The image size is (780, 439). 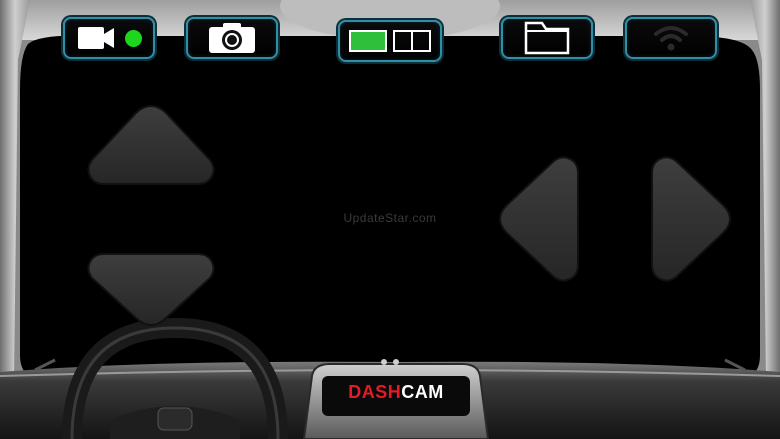 I want to click on record-video-button, so click(x=109, y=38).